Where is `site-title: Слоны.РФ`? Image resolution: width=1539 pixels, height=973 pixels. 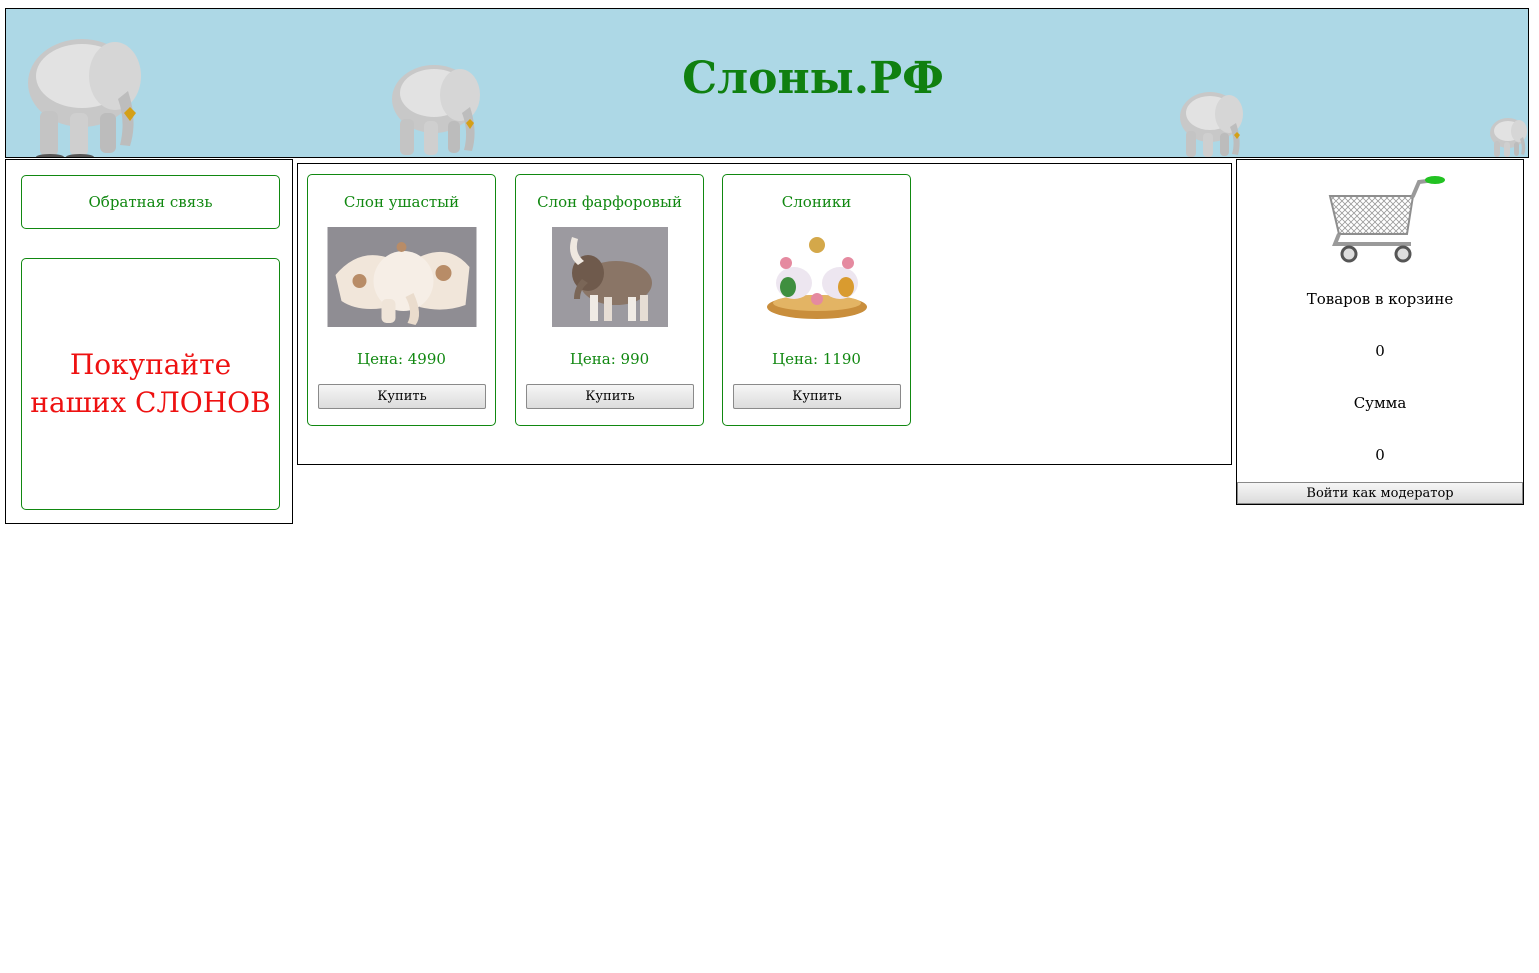 site-title: Слоны.РФ is located at coordinates (813, 78).